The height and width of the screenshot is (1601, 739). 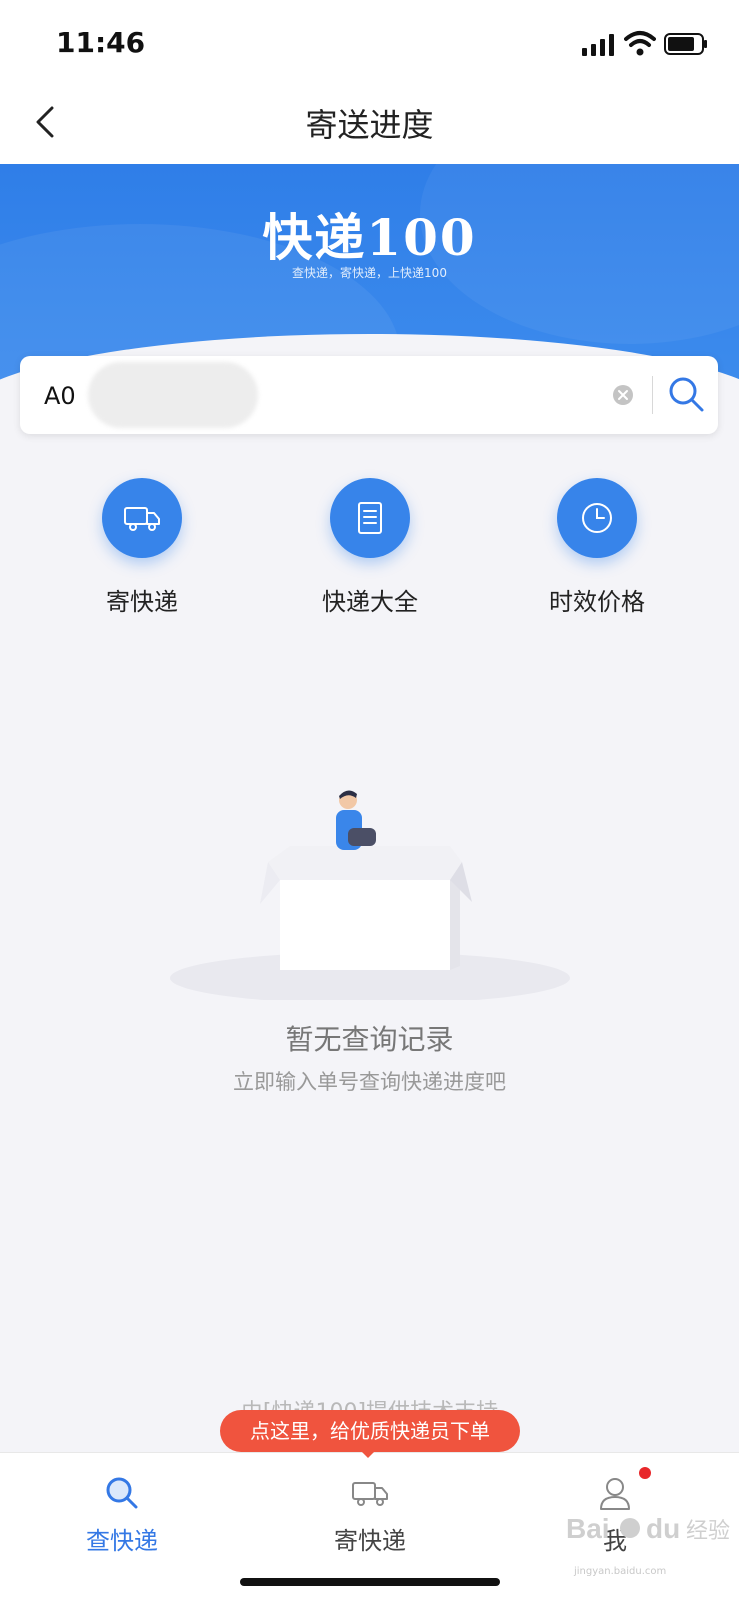 What do you see at coordinates (370, 1508) in the screenshot?
I see `tab-send: 寄快递` at bounding box center [370, 1508].